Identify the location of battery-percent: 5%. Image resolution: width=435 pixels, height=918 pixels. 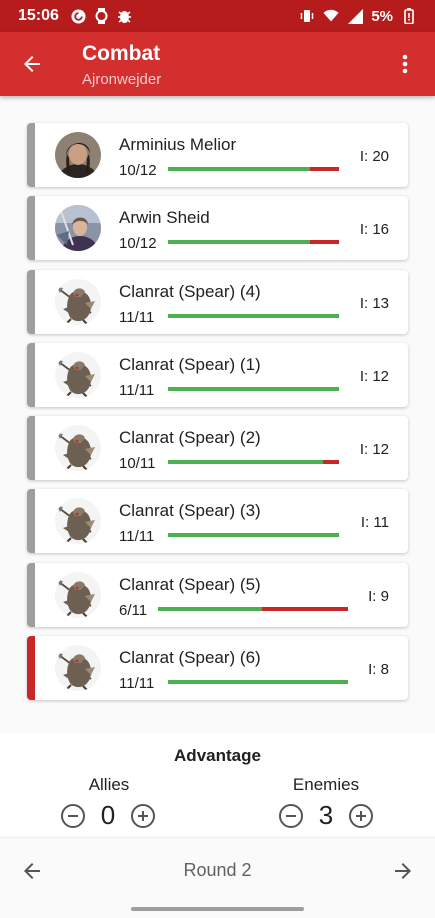
(382, 16).